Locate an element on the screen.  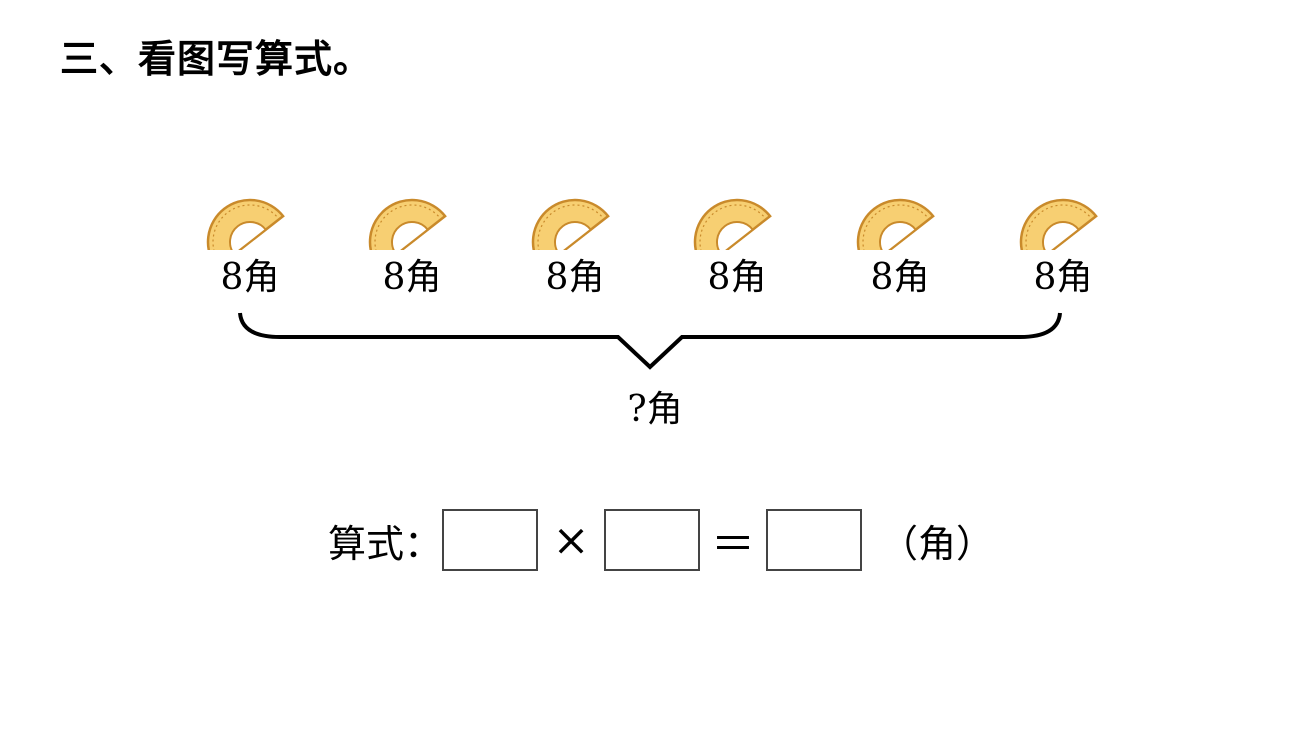
equation-prefix: 算式： is located at coordinates (385, 543).